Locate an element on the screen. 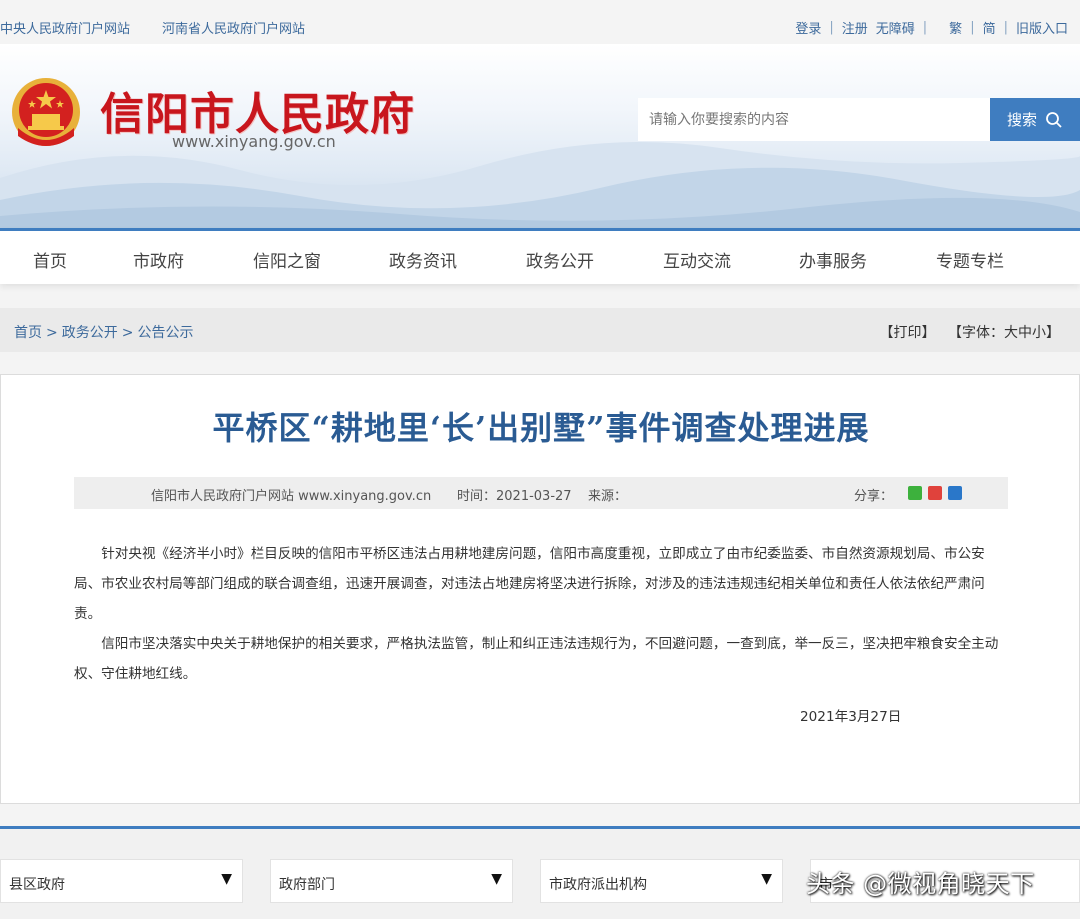 The width and height of the screenshot is (1080, 919). print-button: 【打印】 is located at coordinates (908, 333).